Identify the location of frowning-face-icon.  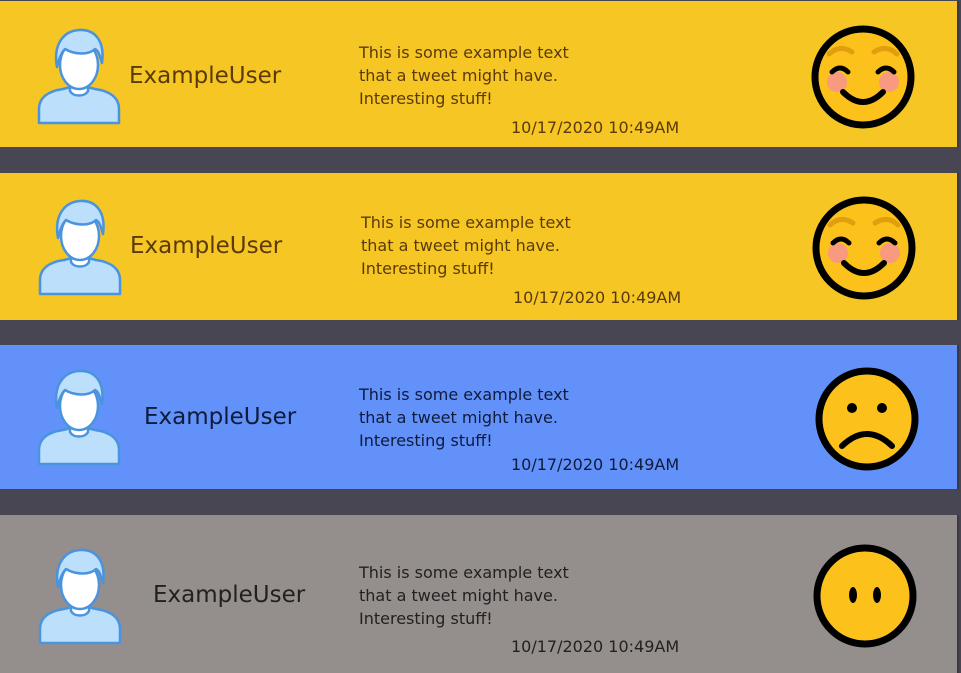
(867, 419).